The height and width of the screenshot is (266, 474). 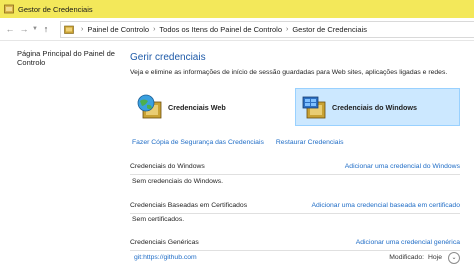 What do you see at coordinates (10, 29) in the screenshot?
I see `back-arrow-icon: ←` at bounding box center [10, 29].